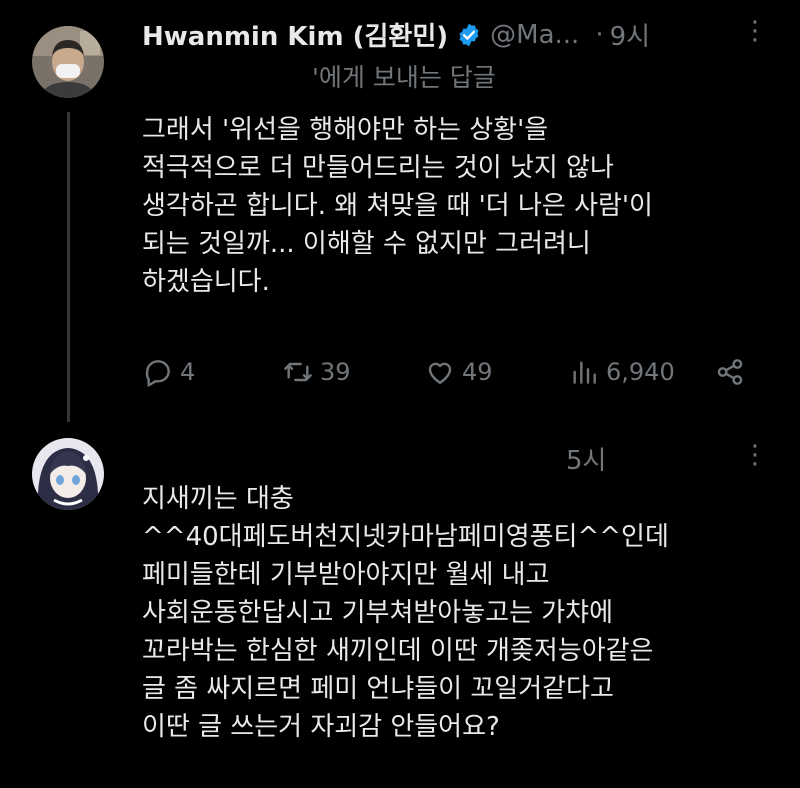 The height and width of the screenshot is (788, 800). Describe the element at coordinates (68, 267) in the screenshot. I see `thread-line` at that location.